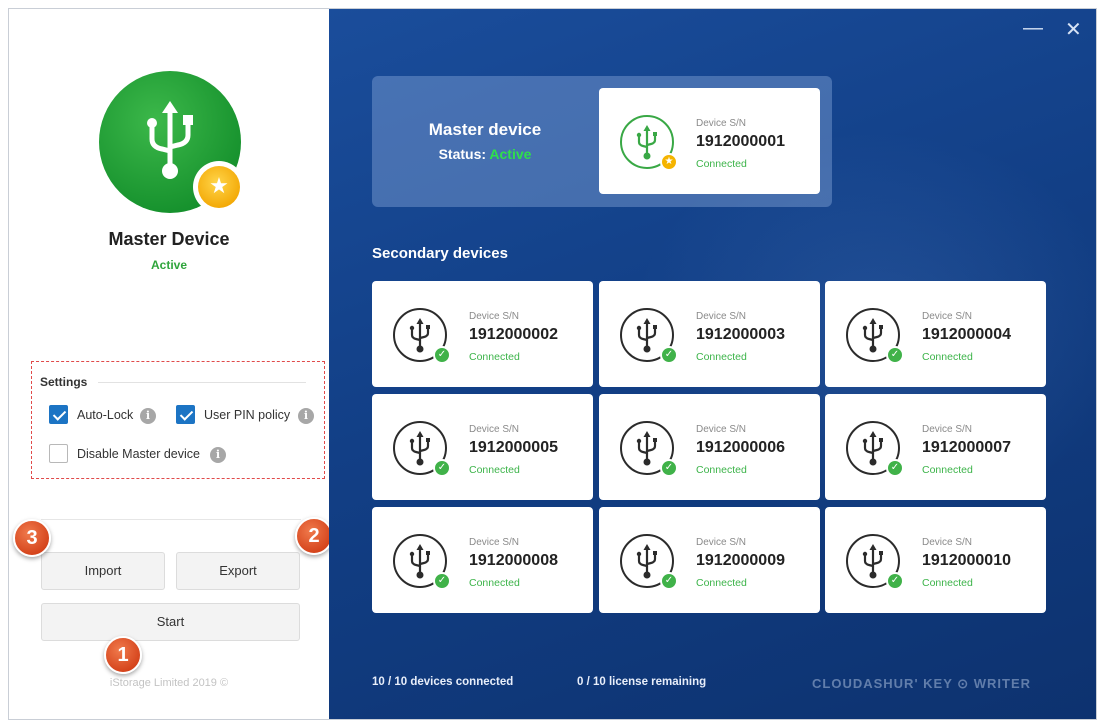 The width and height of the screenshot is (1099, 720). I want to click on brand-logo: CLOUDASHUR' KEY ⊙ WRITER, so click(922, 683).